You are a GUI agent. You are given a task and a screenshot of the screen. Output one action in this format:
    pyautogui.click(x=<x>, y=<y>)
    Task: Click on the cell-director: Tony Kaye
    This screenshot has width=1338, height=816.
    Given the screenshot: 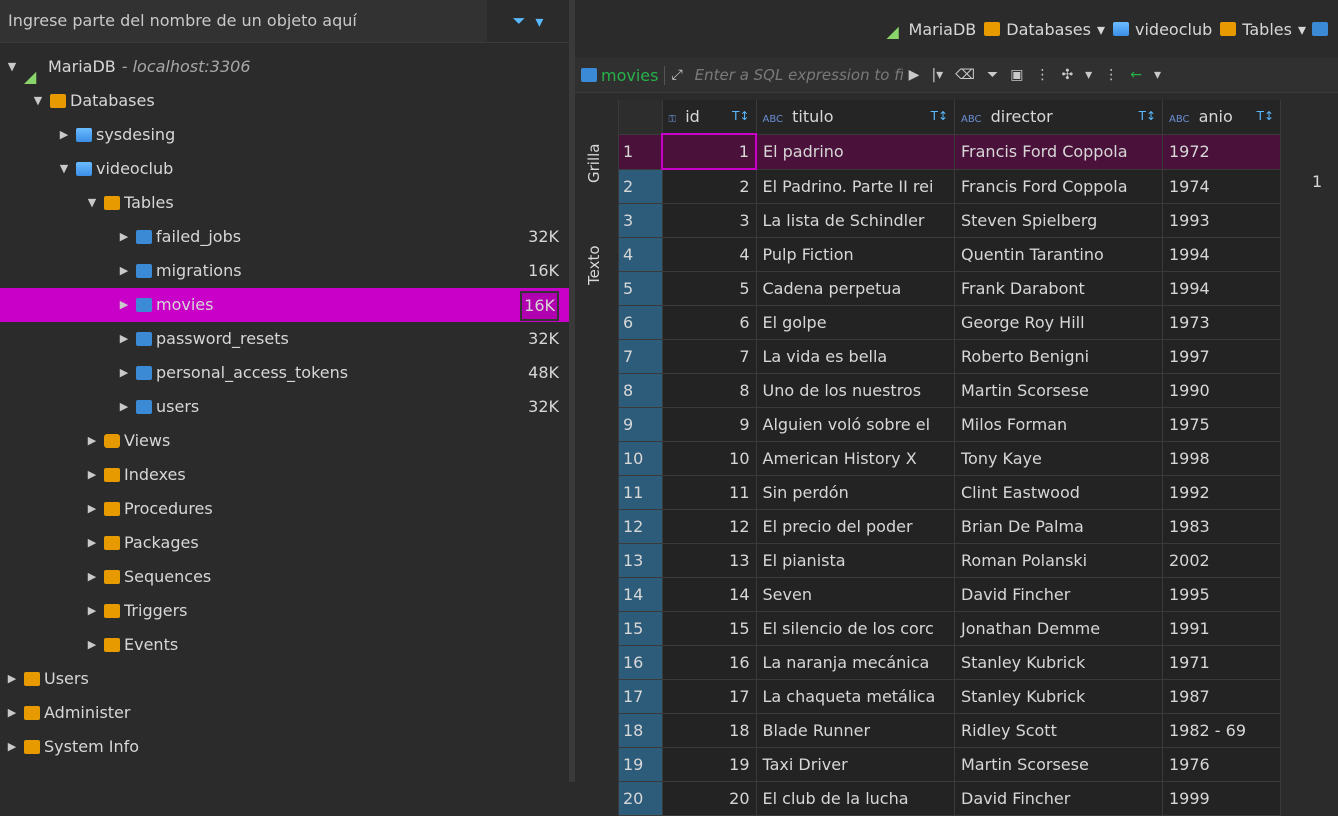 What is the action you would take?
    pyautogui.click(x=1058, y=458)
    